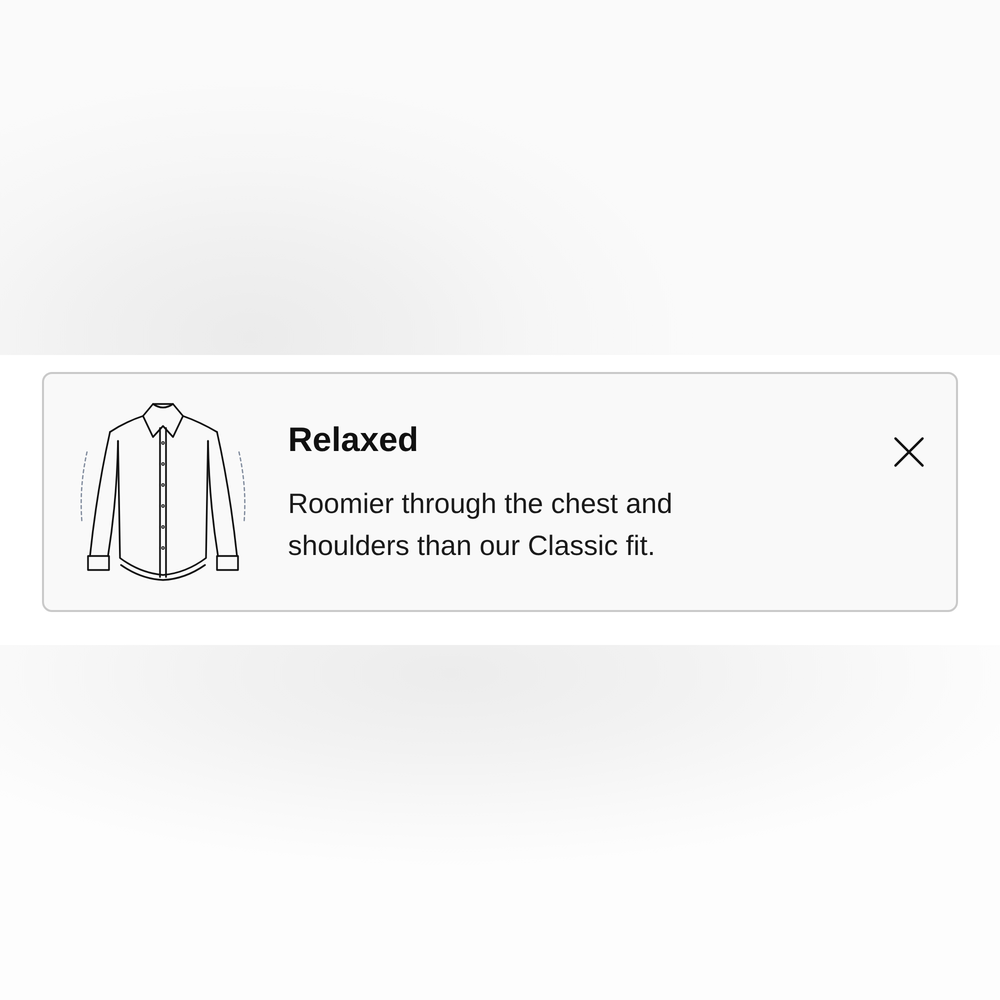 Image resolution: width=1000 pixels, height=1000 pixels. What do you see at coordinates (909, 452) in the screenshot?
I see `close-icon` at bounding box center [909, 452].